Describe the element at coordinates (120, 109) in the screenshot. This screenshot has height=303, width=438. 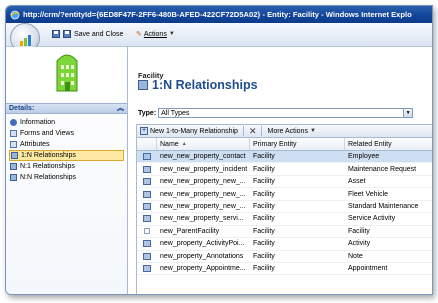
I see `collapse-icon: ︽` at that location.